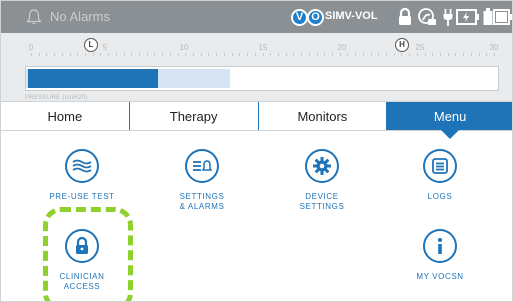  What do you see at coordinates (93, 78) in the screenshot?
I see `pressure-bar-fill` at bounding box center [93, 78].